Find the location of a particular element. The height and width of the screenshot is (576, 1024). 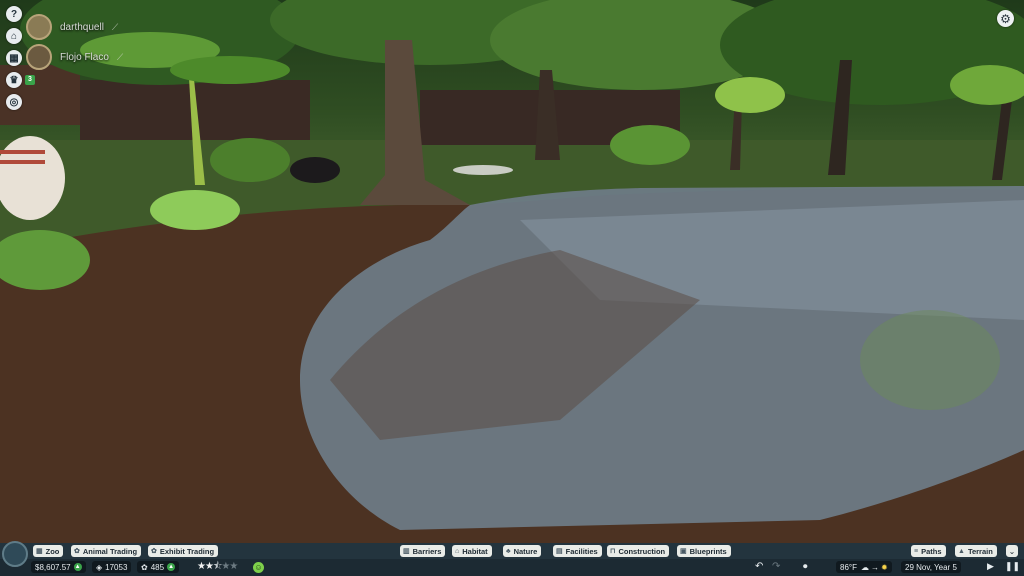

left-sidebar: ? ⌂ ▦ ♛ 3 ◎ is located at coordinates (20, 61).